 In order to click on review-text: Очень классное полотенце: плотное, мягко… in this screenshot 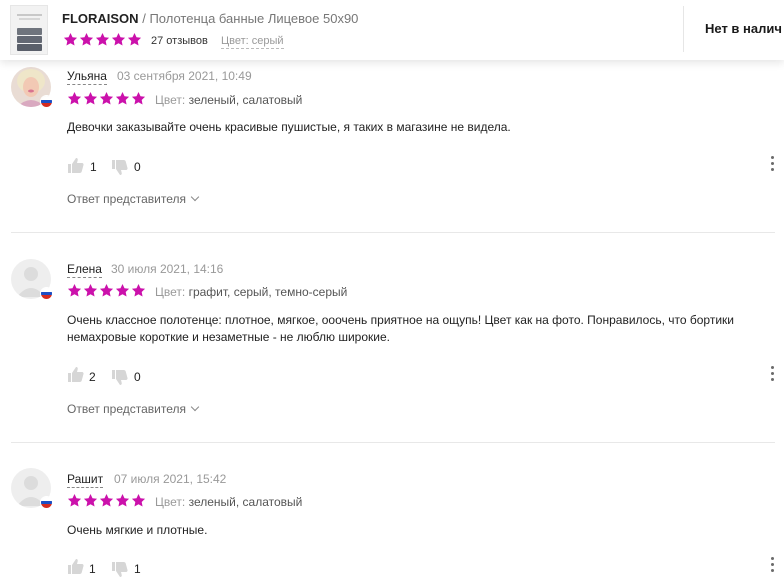, I will do `click(400, 328)`.